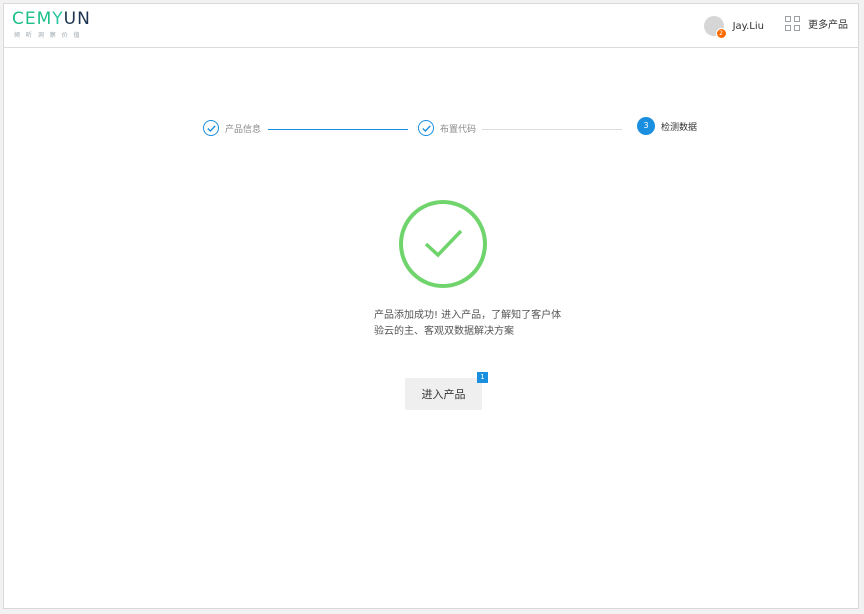 The width and height of the screenshot is (864, 614). I want to click on logo-text-y: Y, so click(58, 19).